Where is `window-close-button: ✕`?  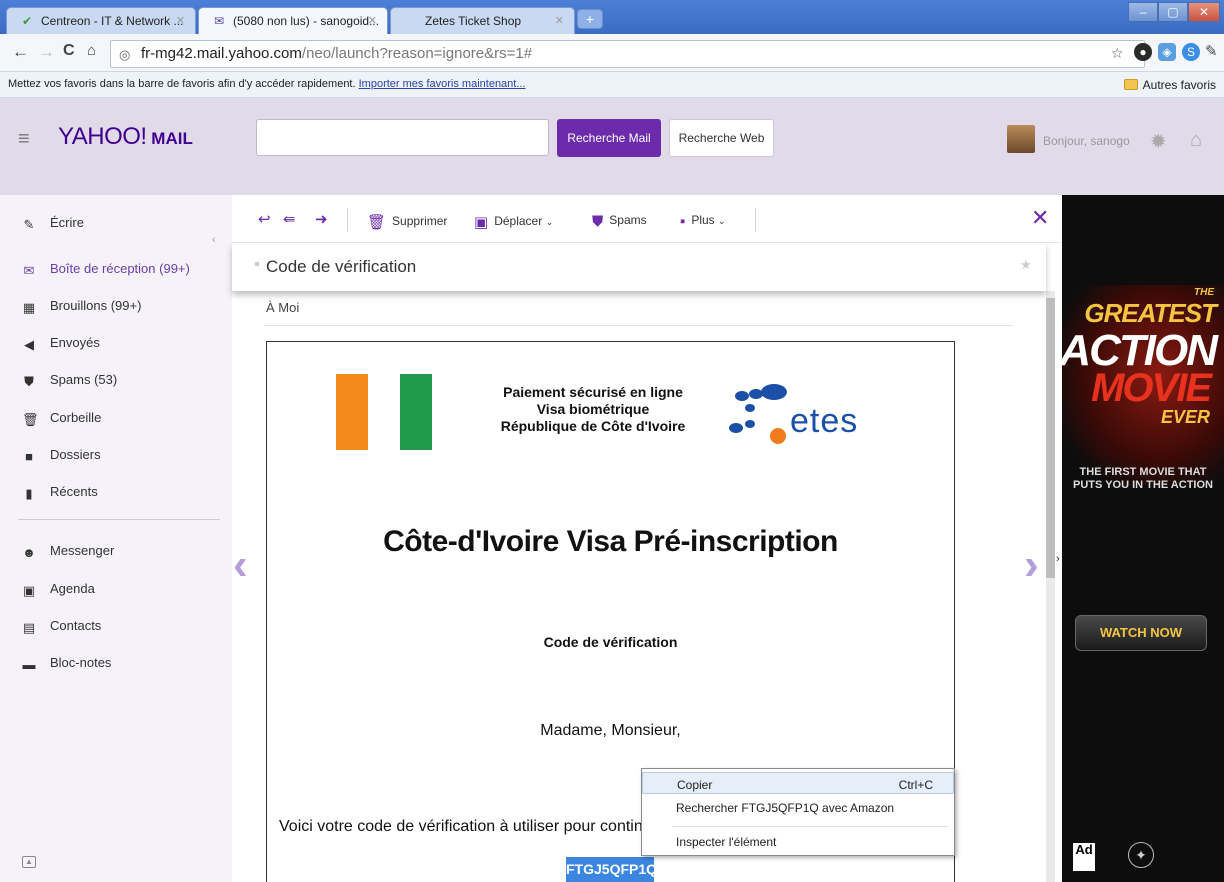
window-close-button: ✕ is located at coordinates (1204, 12).